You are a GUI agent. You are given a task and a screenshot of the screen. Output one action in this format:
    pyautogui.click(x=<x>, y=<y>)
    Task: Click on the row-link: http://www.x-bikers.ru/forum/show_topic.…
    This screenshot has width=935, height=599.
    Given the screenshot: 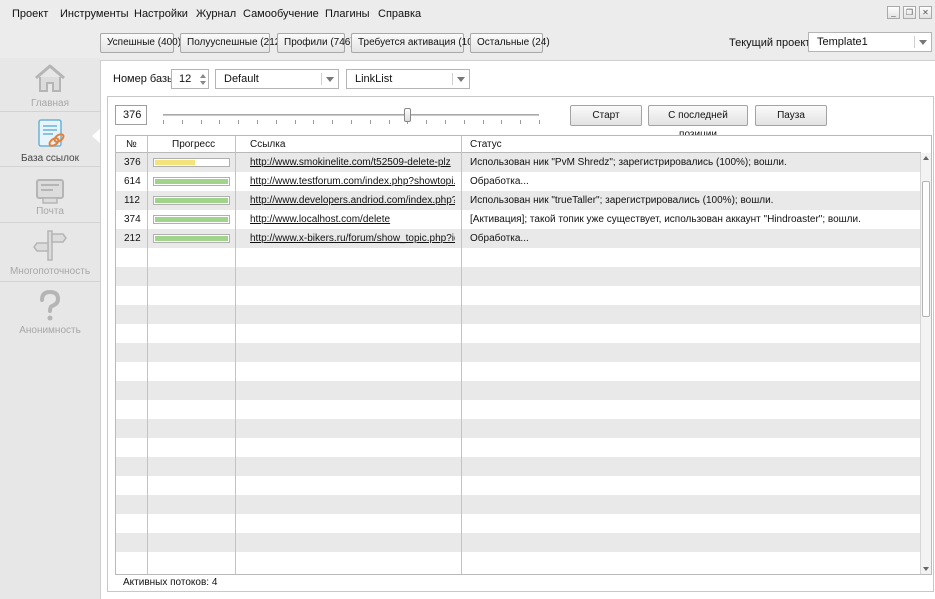 What is the action you would take?
    pyautogui.click(x=352, y=238)
    